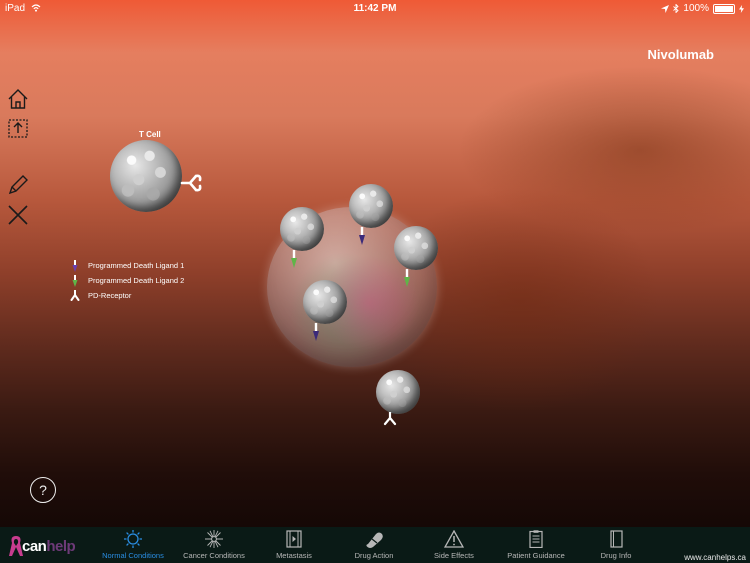  I want to click on tab-label: Drug Action, so click(374, 555).